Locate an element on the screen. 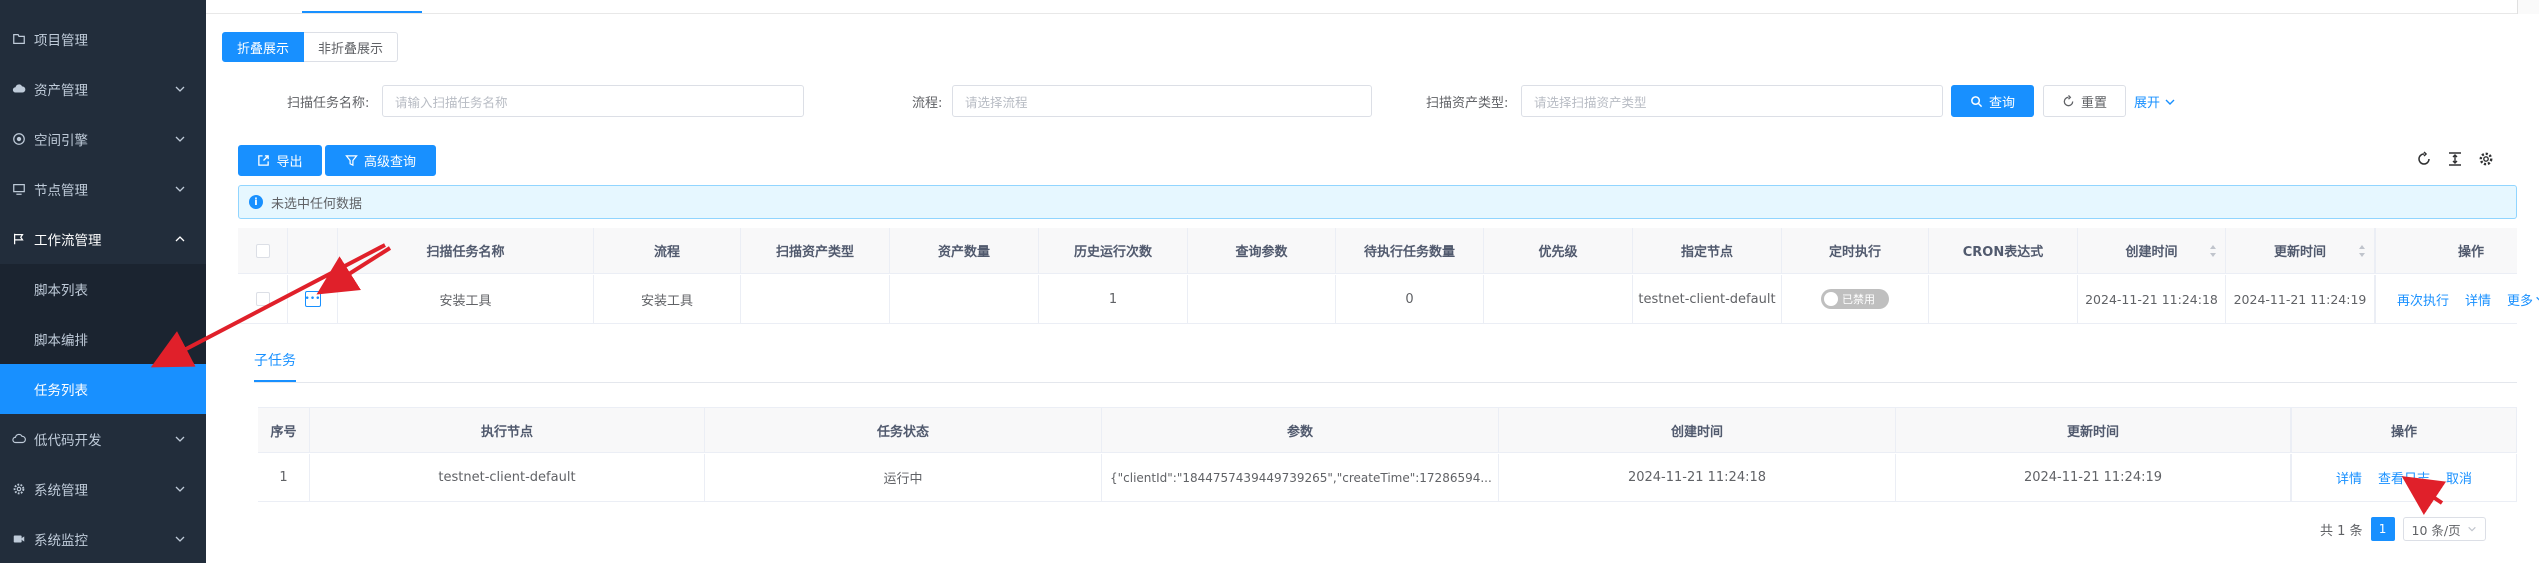 This screenshot has height=563, width=2539. export-button: 导出 is located at coordinates (280, 160).